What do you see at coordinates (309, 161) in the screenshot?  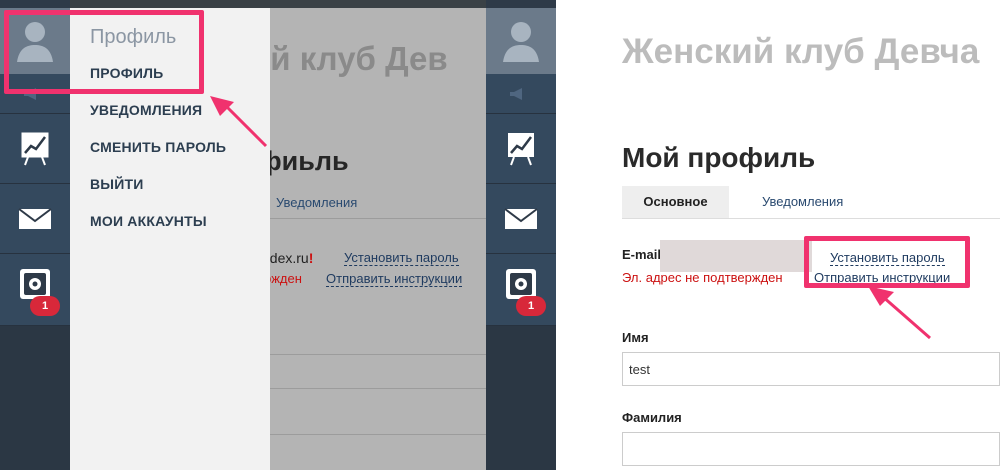 I see `page-heading: фиьль` at bounding box center [309, 161].